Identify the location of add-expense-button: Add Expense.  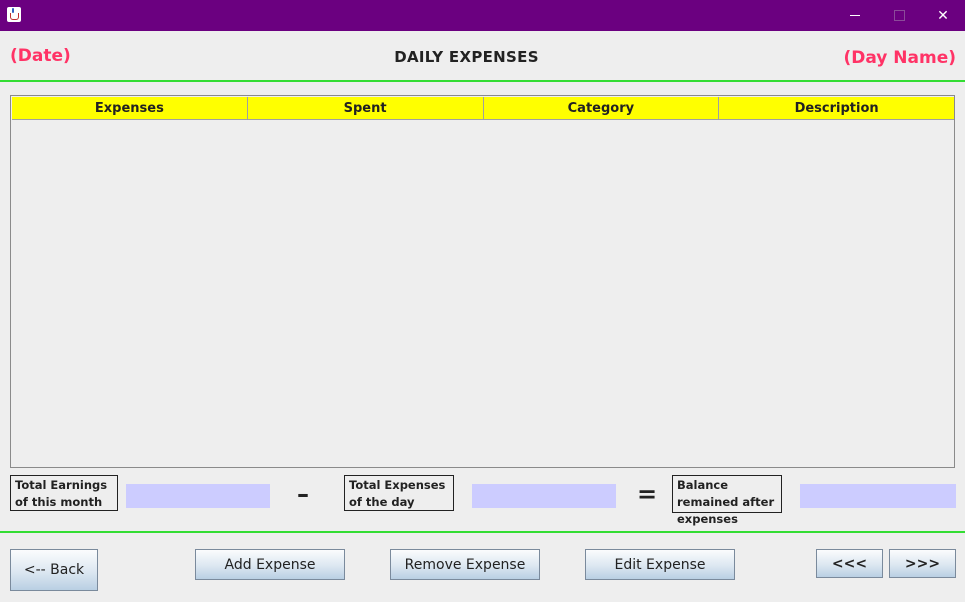
(270, 564).